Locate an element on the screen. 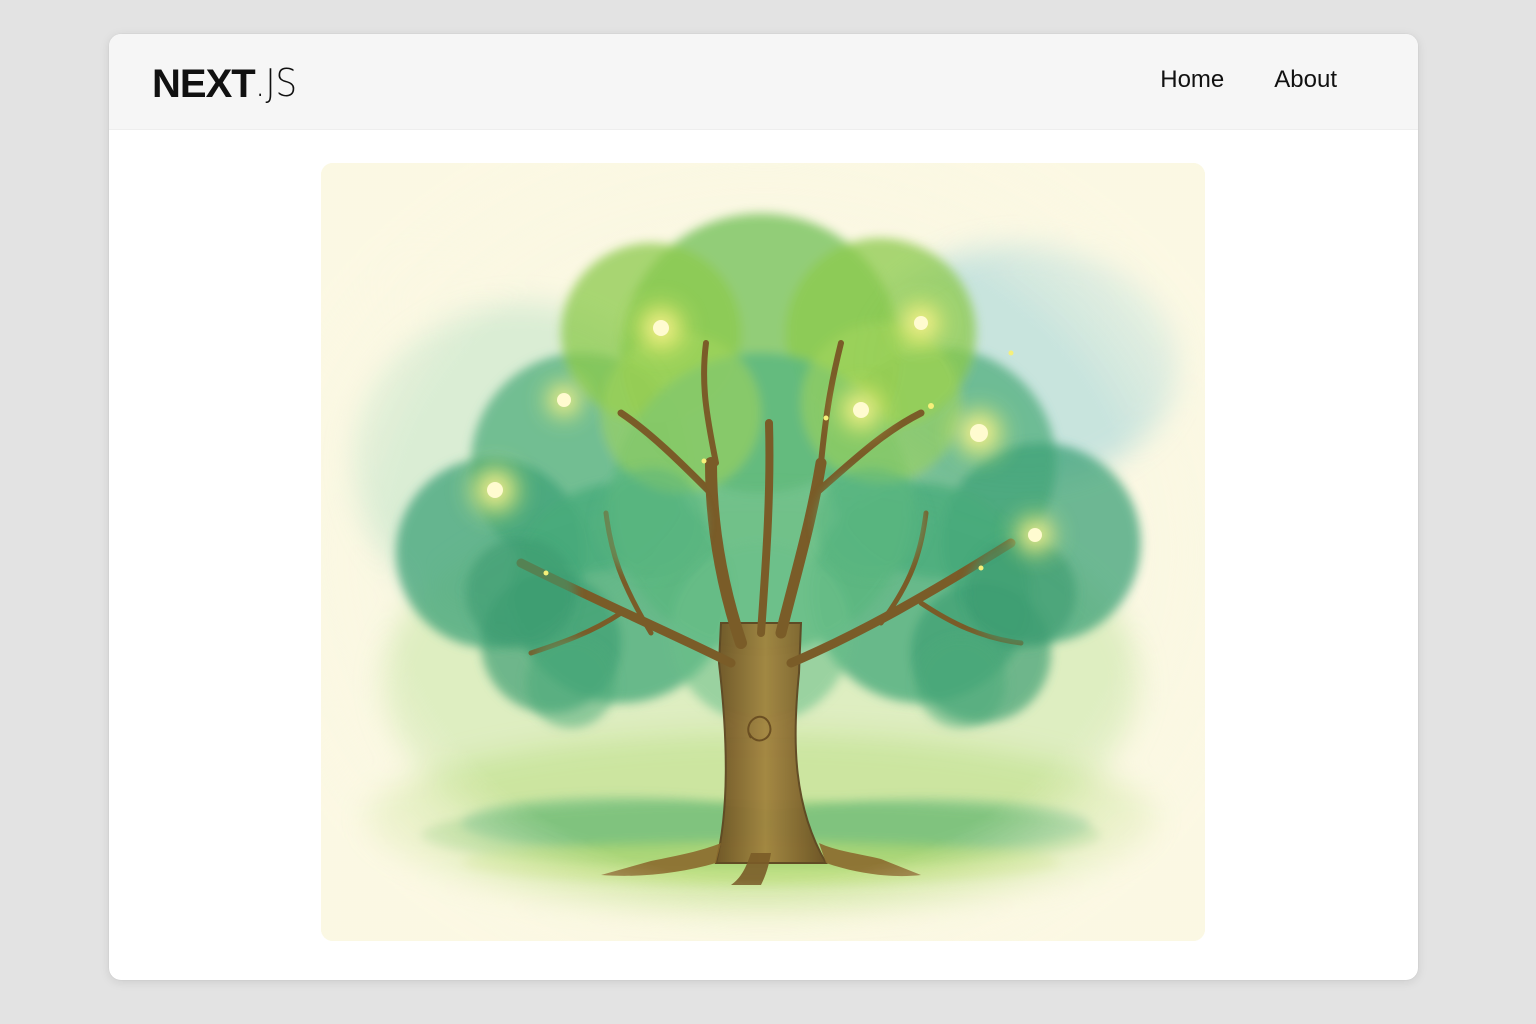  nextjs-logo: NEXT .JS is located at coordinates (225, 83).